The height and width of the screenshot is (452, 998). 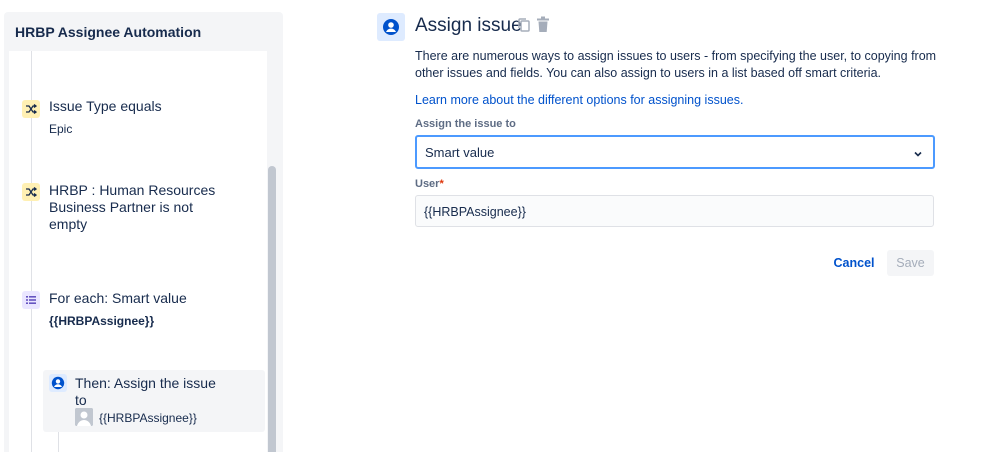 What do you see at coordinates (675, 152) in the screenshot?
I see `assign-select: Smart value` at bounding box center [675, 152].